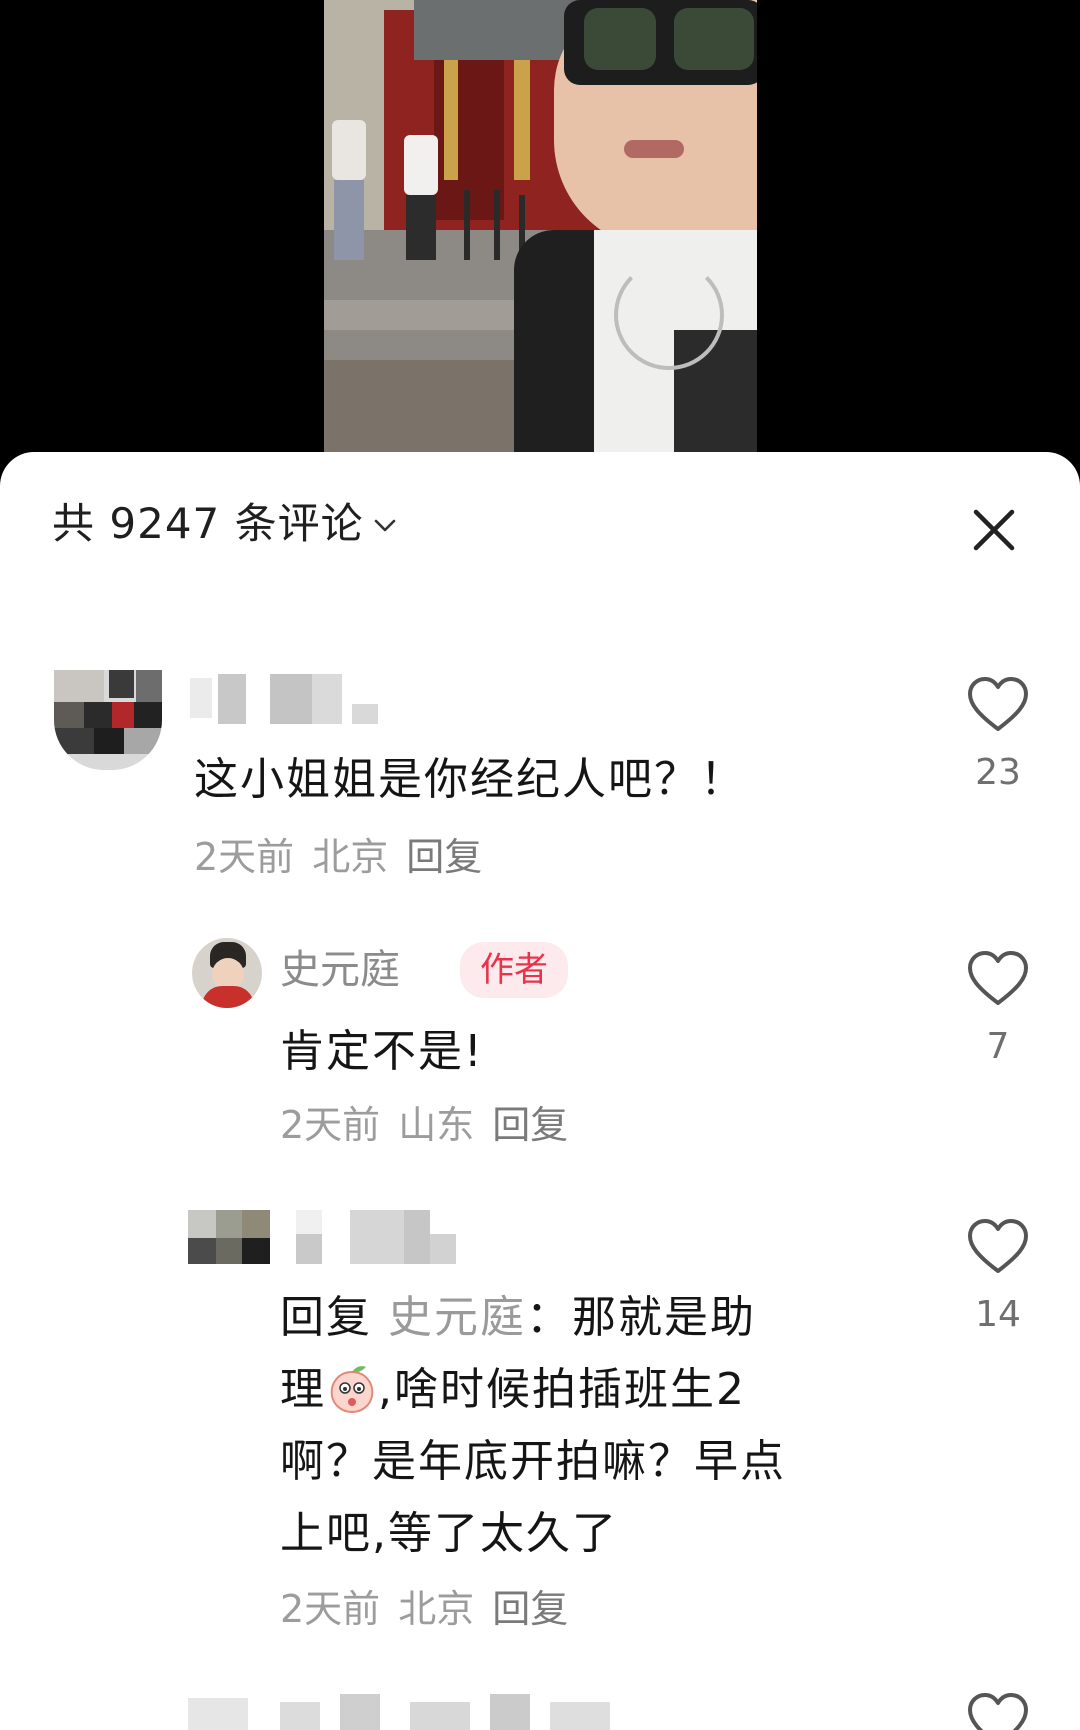  What do you see at coordinates (514, 970) in the screenshot?
I see `author-badge: 作者` at bounding box center [514, 970].